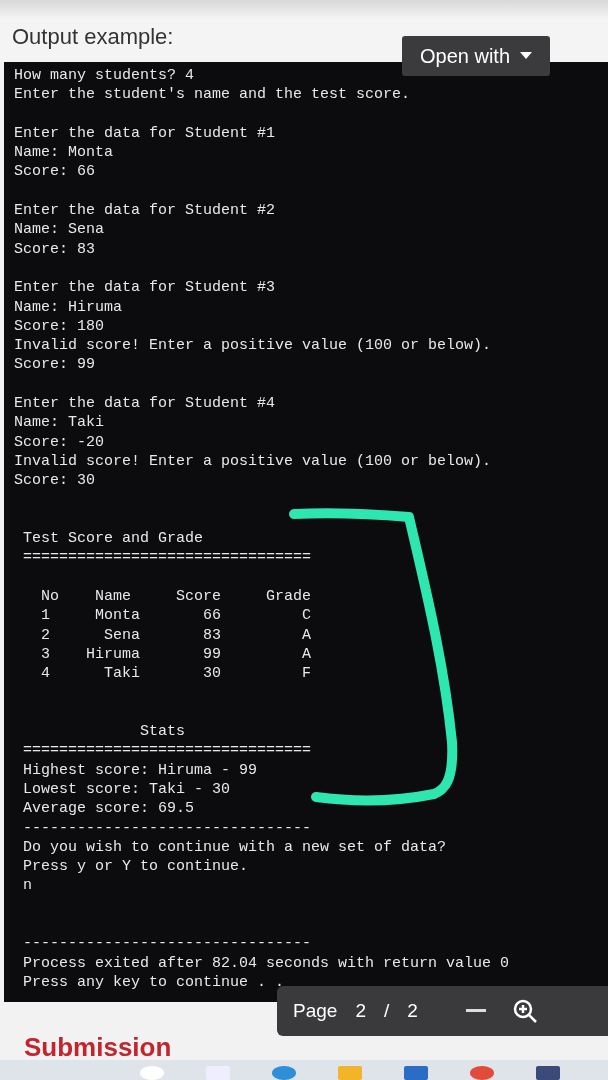 The height and width of the screenshot is (1080, 608). I want to click on console-line: Enter the data for Student #2, so click(145, 211).